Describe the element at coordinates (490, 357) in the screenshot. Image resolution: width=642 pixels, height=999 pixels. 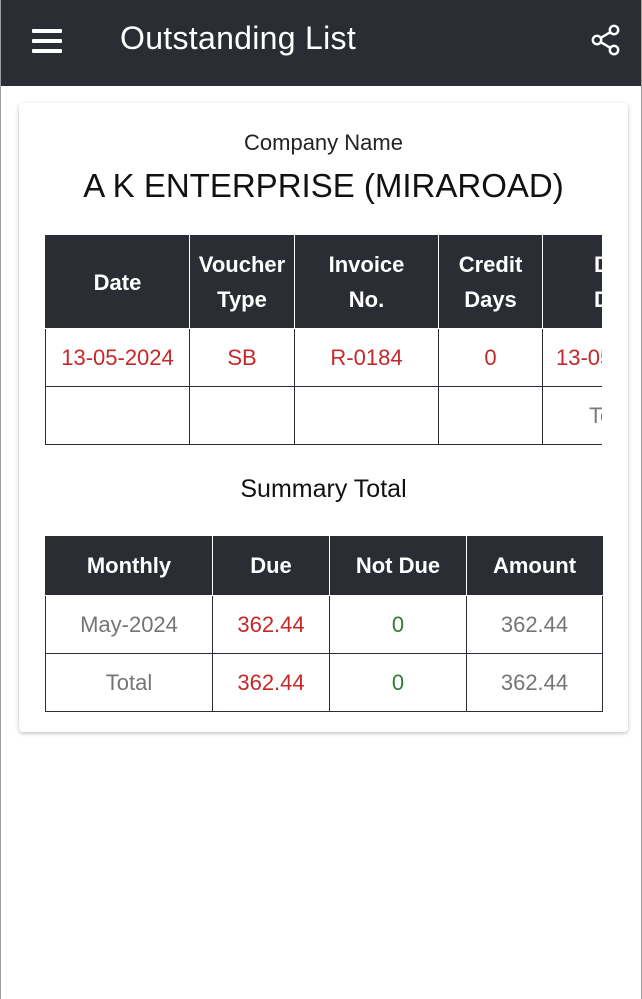
I see `cell-credit-days: 0` at that location.